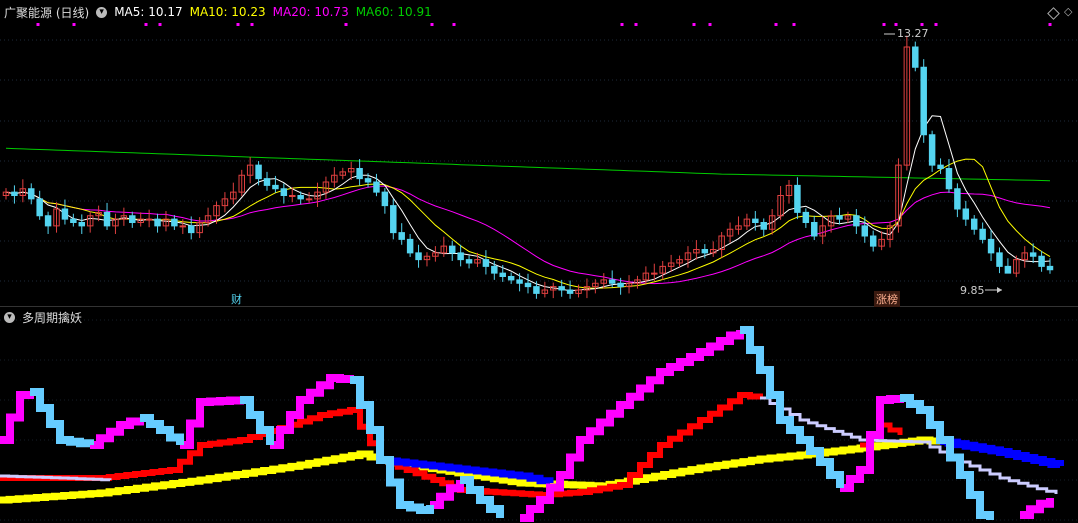 This screenshot has height=523, width=1078. What do you see at coordinates (999, 290) in the screenshot?
I see `low-arrow-head` at bounding box center [999, 290].